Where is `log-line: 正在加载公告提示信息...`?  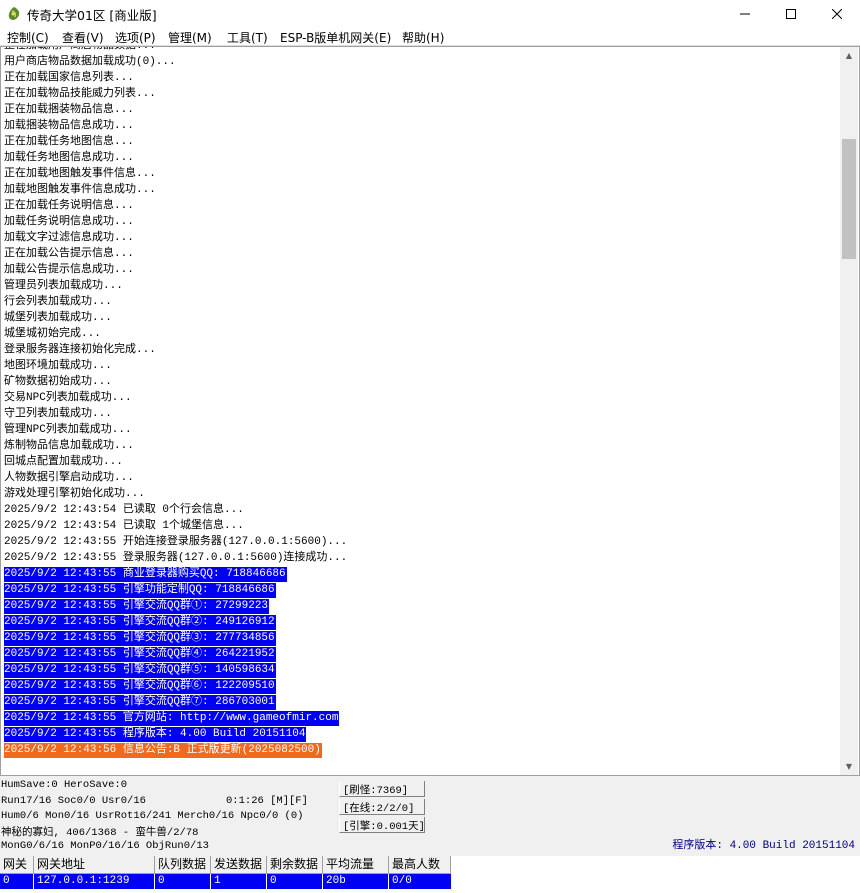
log-line: 正在加载公告提示信息... is located at coordinates (69, 254).